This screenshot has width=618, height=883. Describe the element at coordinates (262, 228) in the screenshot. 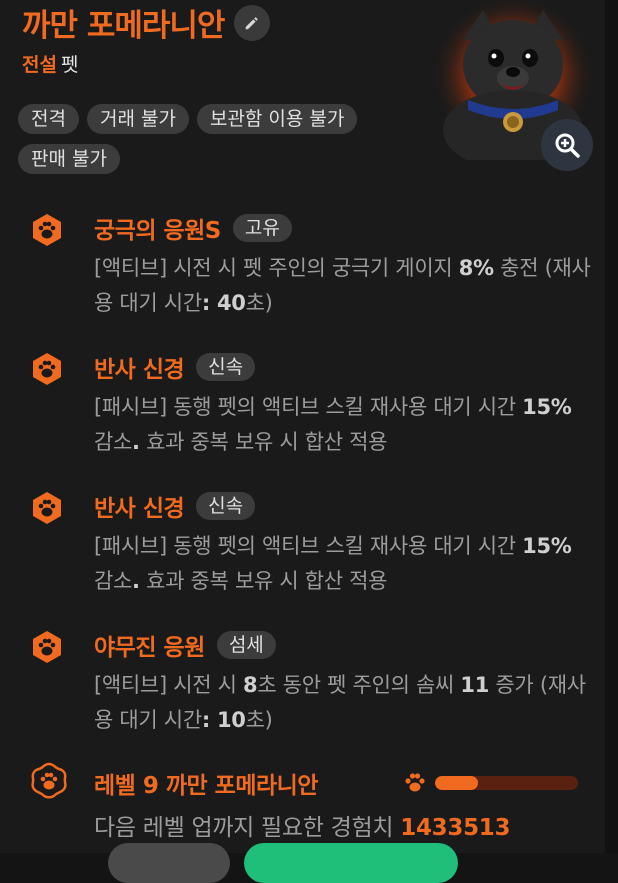

I see `skill-badge: 고유` at that location.